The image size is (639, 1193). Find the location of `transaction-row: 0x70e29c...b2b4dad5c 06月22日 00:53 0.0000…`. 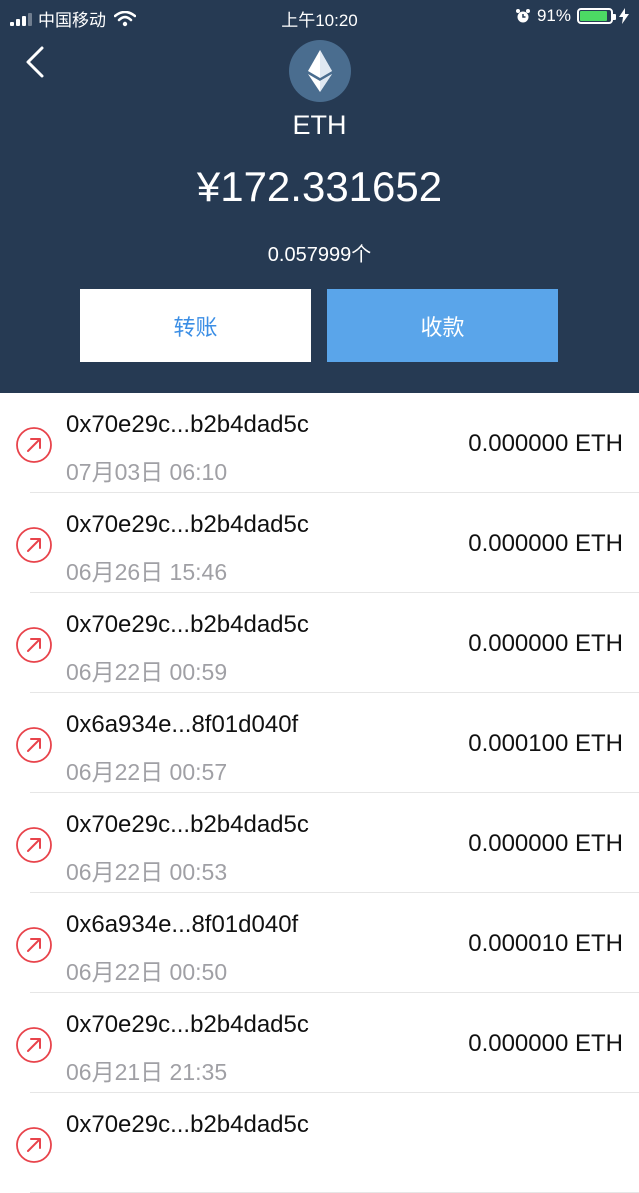

transaction-row: 0x70e29c...b2b4dad5c 06月22日 00:53 0.0000… is located at coordinates (319, 843).